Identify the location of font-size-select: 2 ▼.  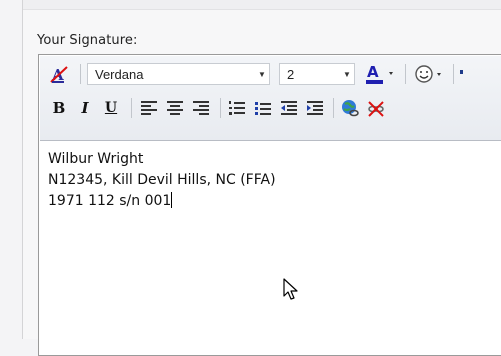
(317, 74).